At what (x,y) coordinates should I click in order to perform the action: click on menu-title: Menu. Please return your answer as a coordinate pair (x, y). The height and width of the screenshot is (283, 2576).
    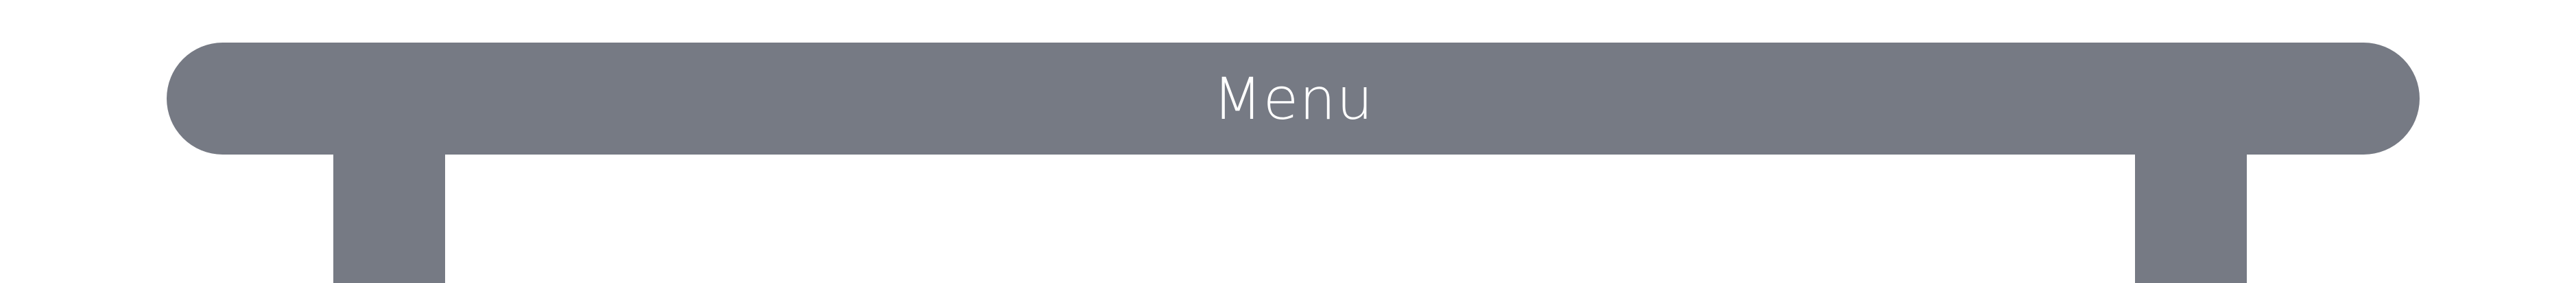
    Looking at the image, I should click on (1293, 99).